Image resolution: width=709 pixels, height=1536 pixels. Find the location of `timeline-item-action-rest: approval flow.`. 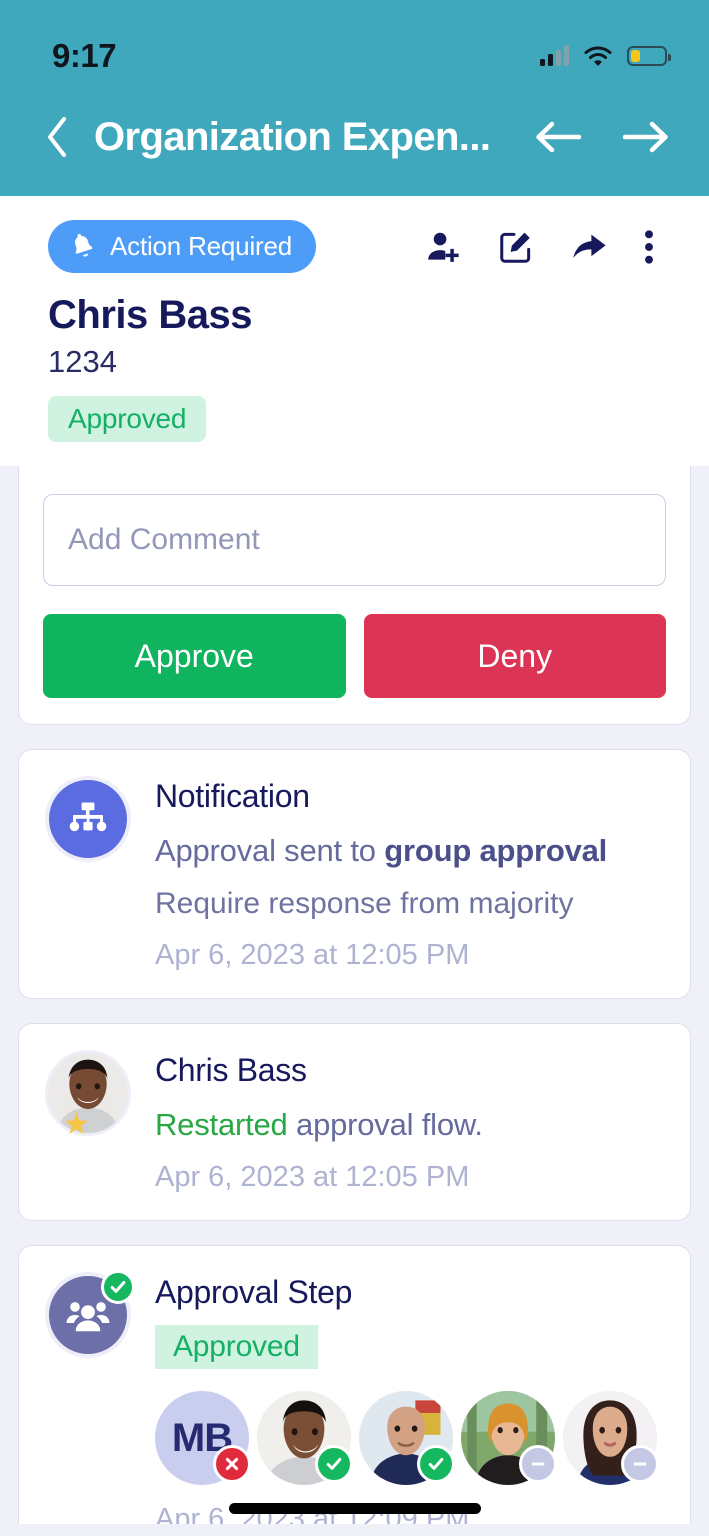

timeline-item-action-rest: approval flow. is located at coordinates (385, 1124).